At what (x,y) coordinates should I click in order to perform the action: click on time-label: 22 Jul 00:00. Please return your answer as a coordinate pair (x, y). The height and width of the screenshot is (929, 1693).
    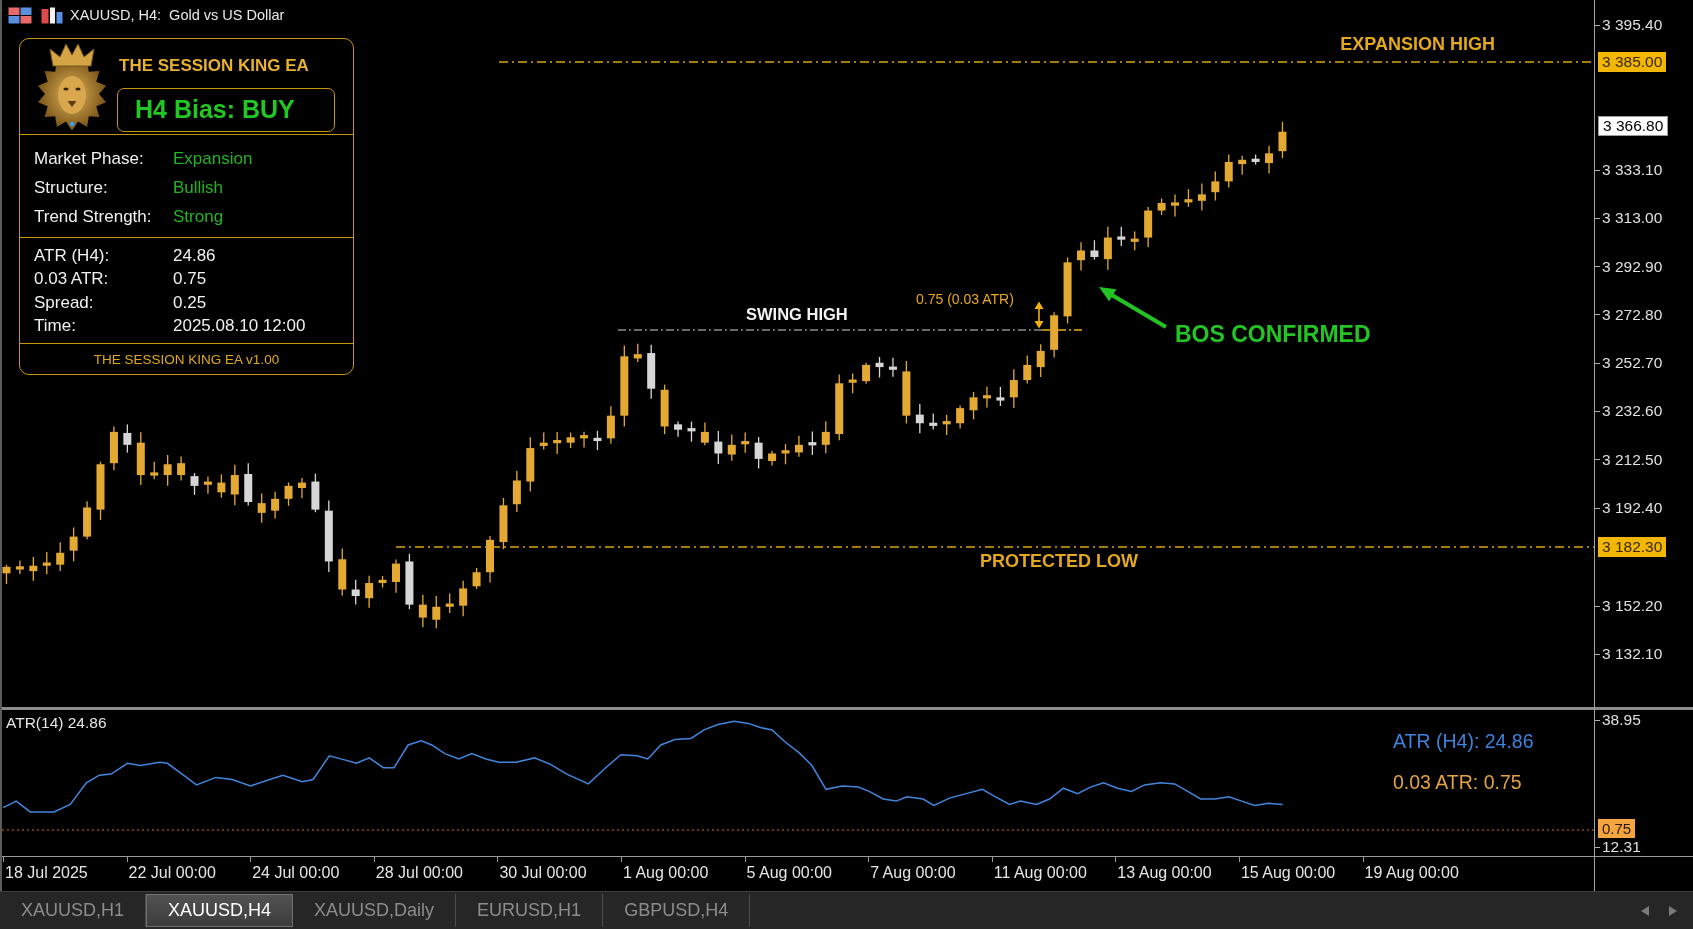
    Looking at the image, I should click on (172, 872).